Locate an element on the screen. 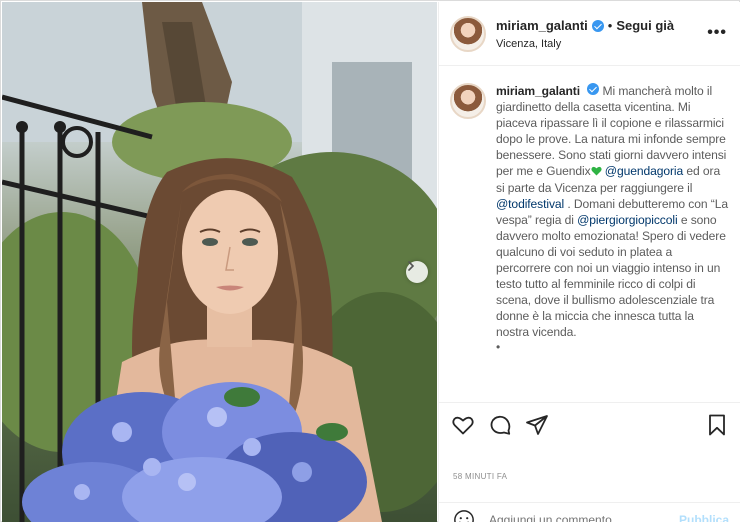 This screenshot has height=522, width=740. comment-icon is located at coordinates (500, 425).